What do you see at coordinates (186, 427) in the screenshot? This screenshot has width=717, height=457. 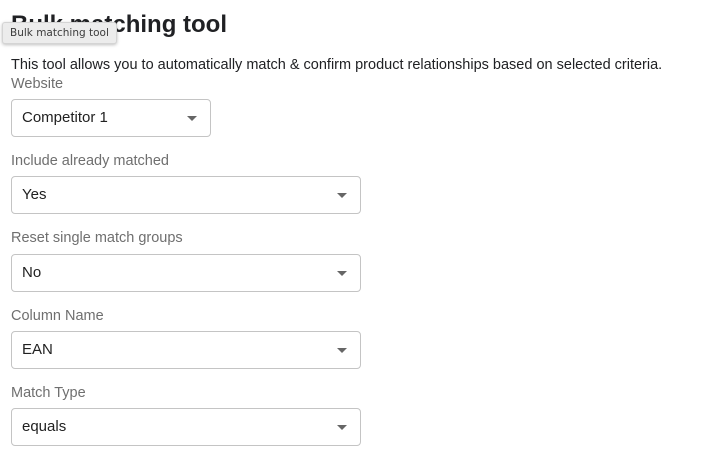 I see `match-type-select: equals` at bounding box center [186, 427].